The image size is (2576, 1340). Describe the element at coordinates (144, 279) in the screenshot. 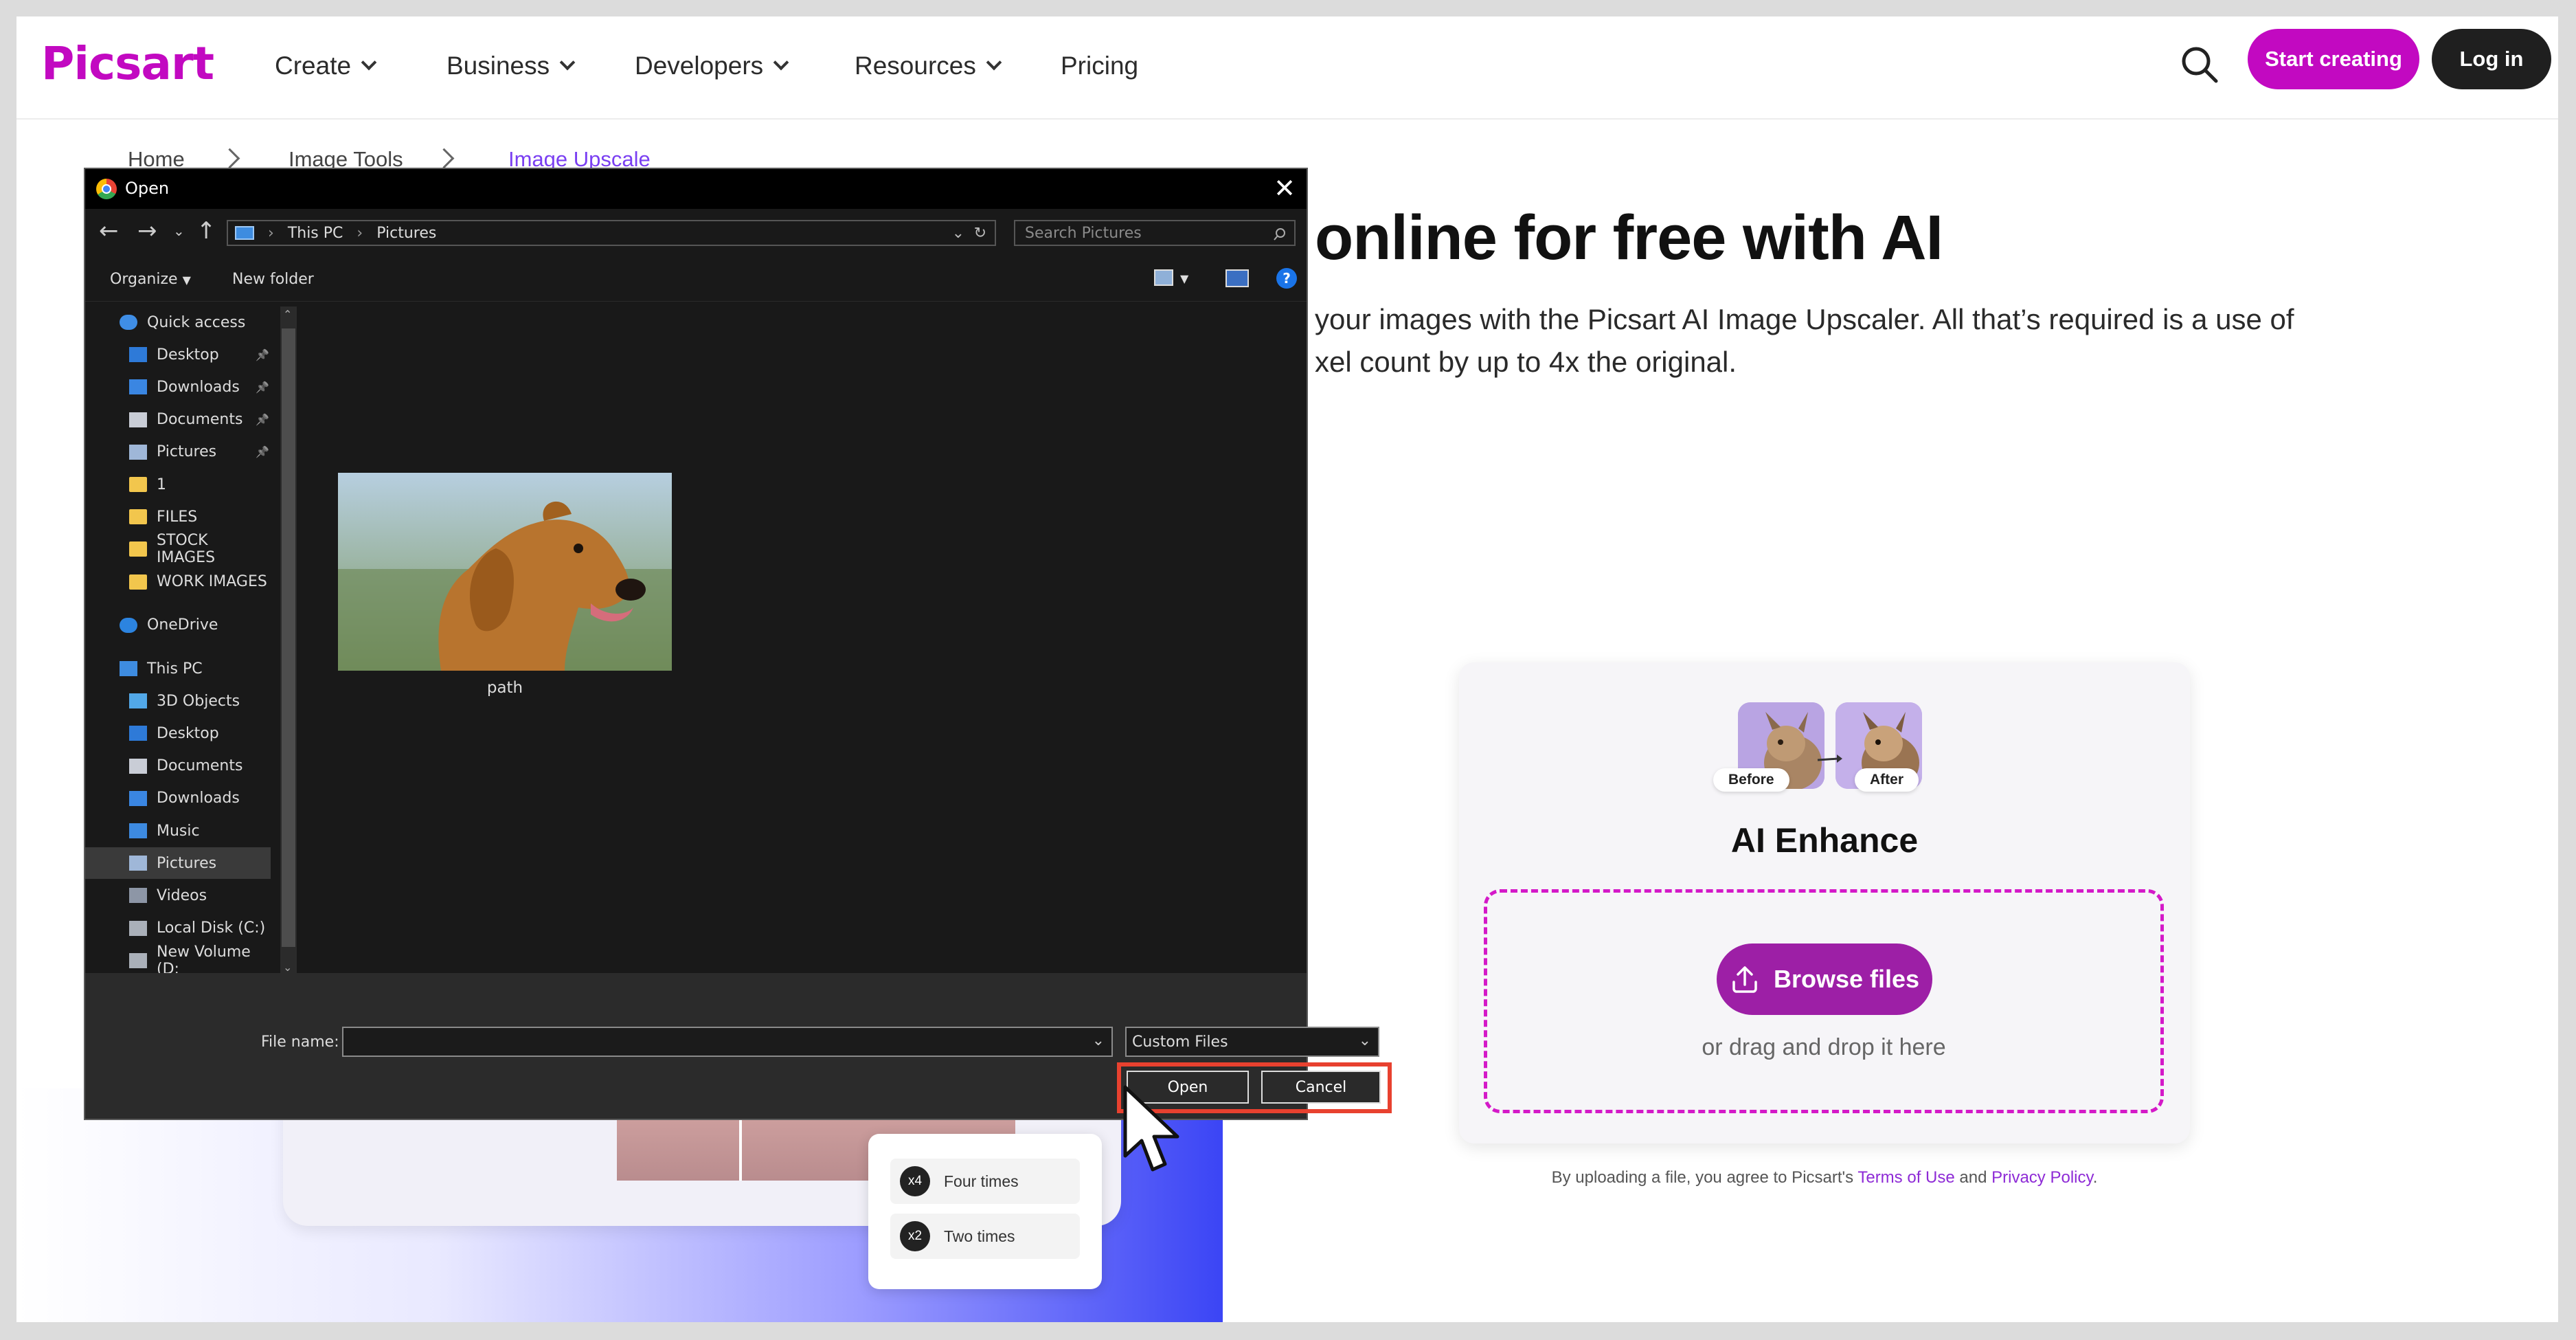

I see `organize-label: Organize` at that location.